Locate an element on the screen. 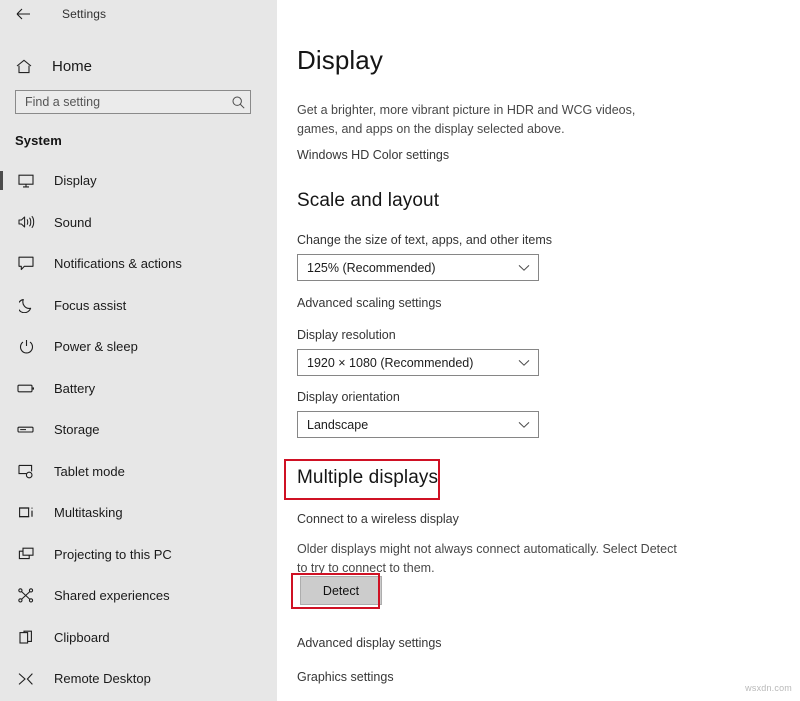 The width and height of the screenshot is (800, 701). storage-drive-icon is located at coordinates (26, 430).